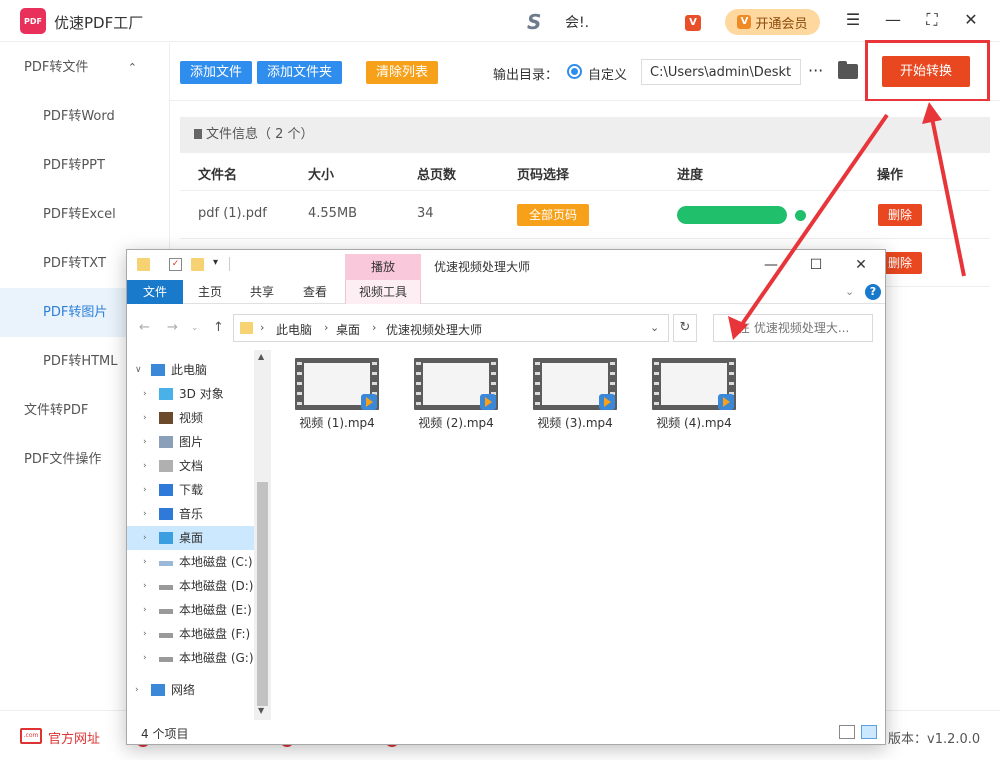 The width and height of the screenshot is (1000, 760). What do you see at coordinates (190, 586) in the screenshot?
I see `tree-item: › 本地磁盘 (D:)` at bounding box center [190, 586].